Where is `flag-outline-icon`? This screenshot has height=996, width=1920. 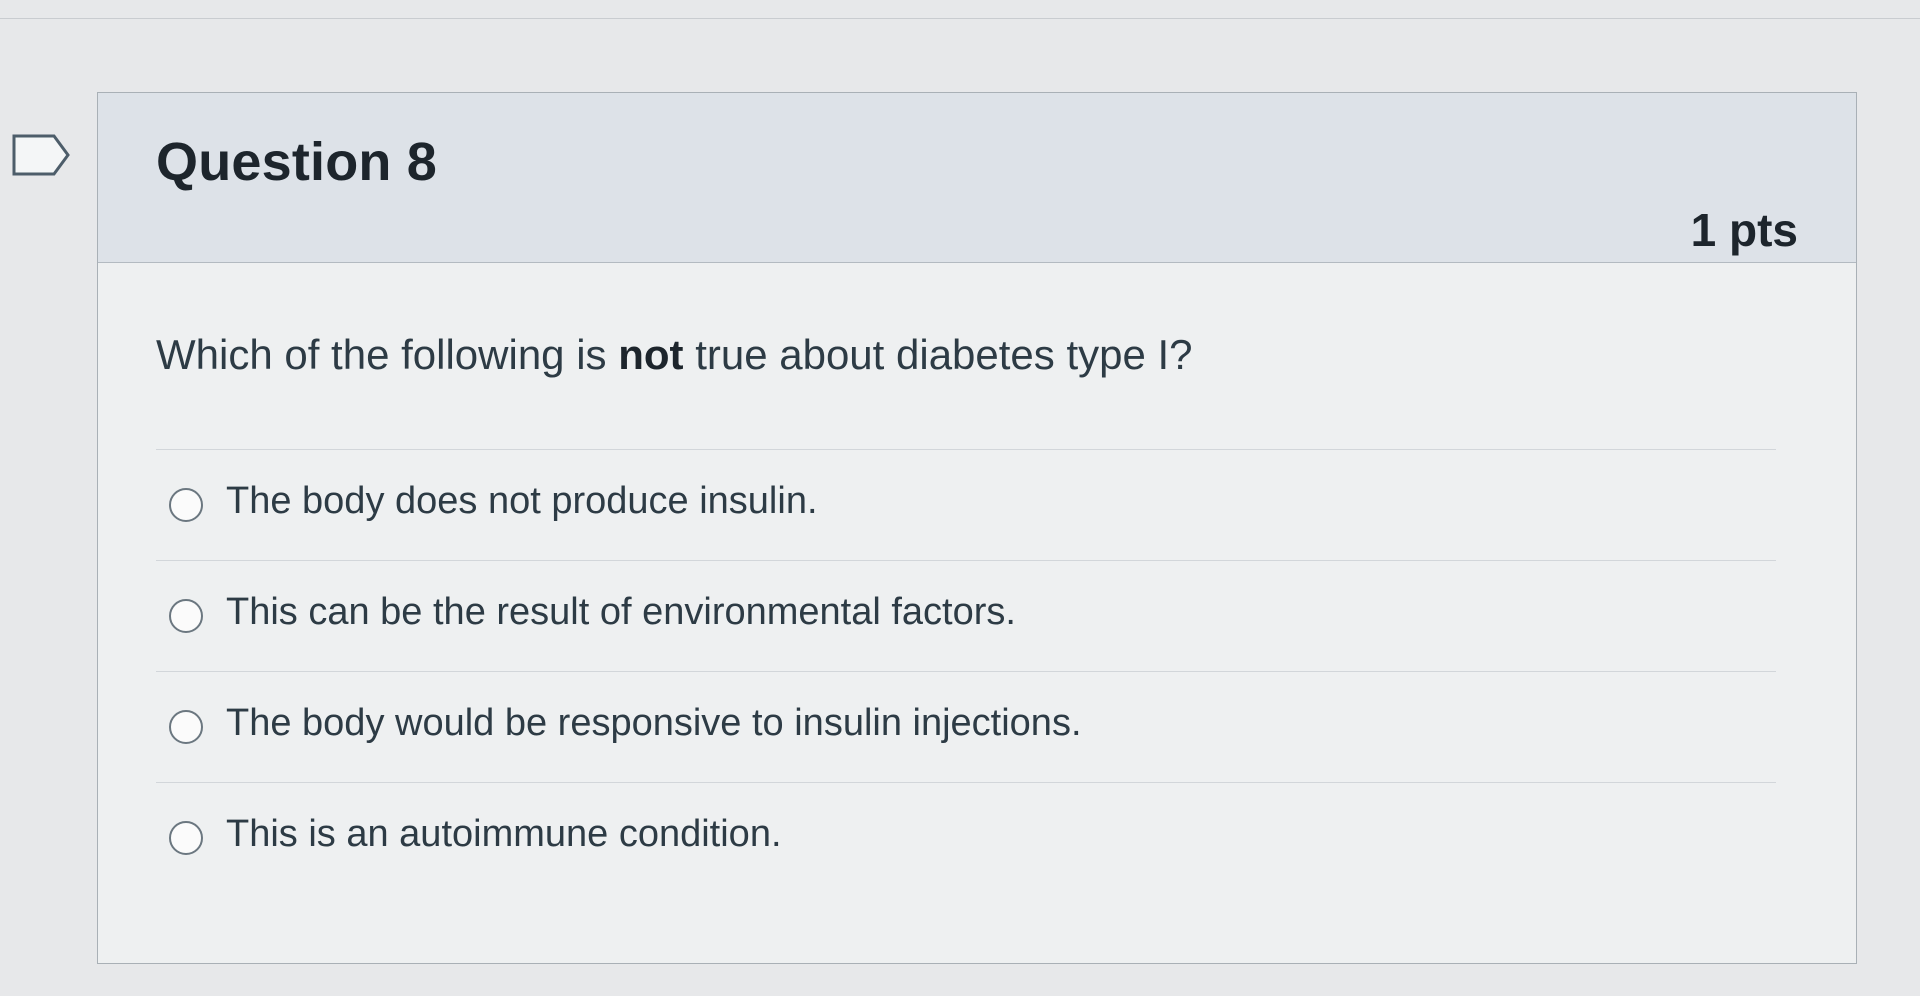
flag-outline-icon is located at coordinates (41, 155).